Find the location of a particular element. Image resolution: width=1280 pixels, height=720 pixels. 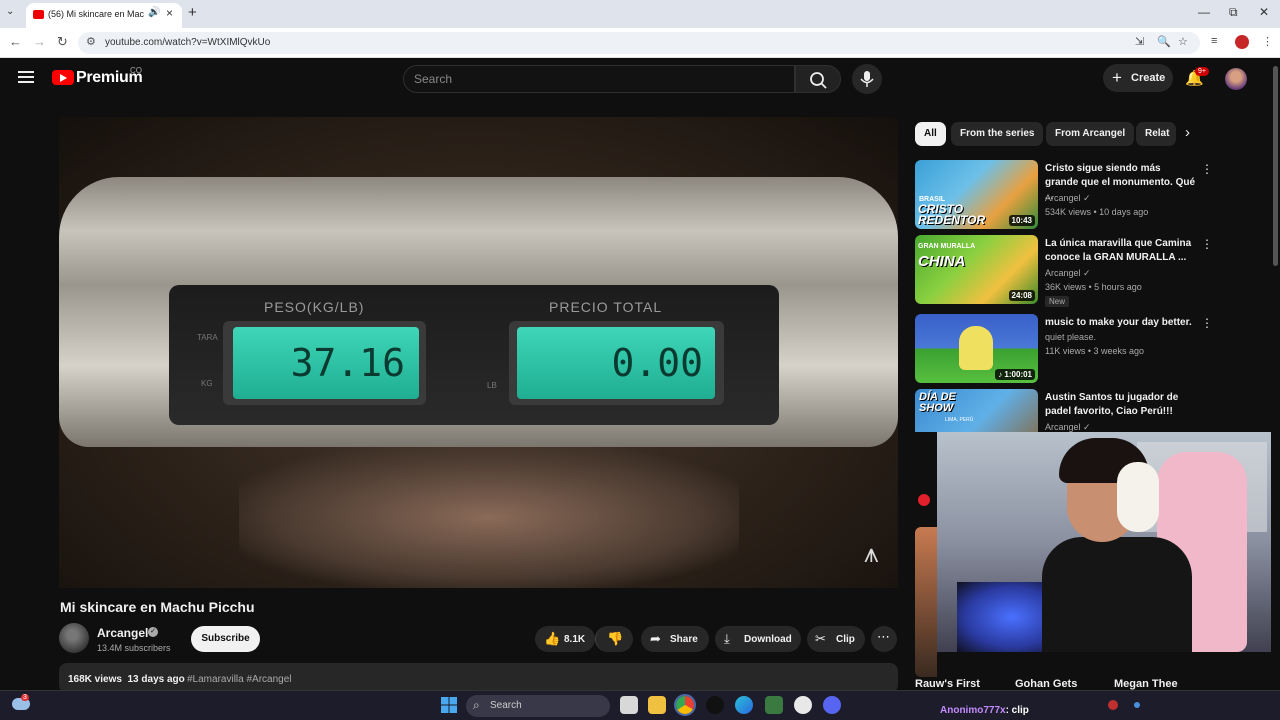

install-icon: ⇲ is located at coordinates (1139, 41).